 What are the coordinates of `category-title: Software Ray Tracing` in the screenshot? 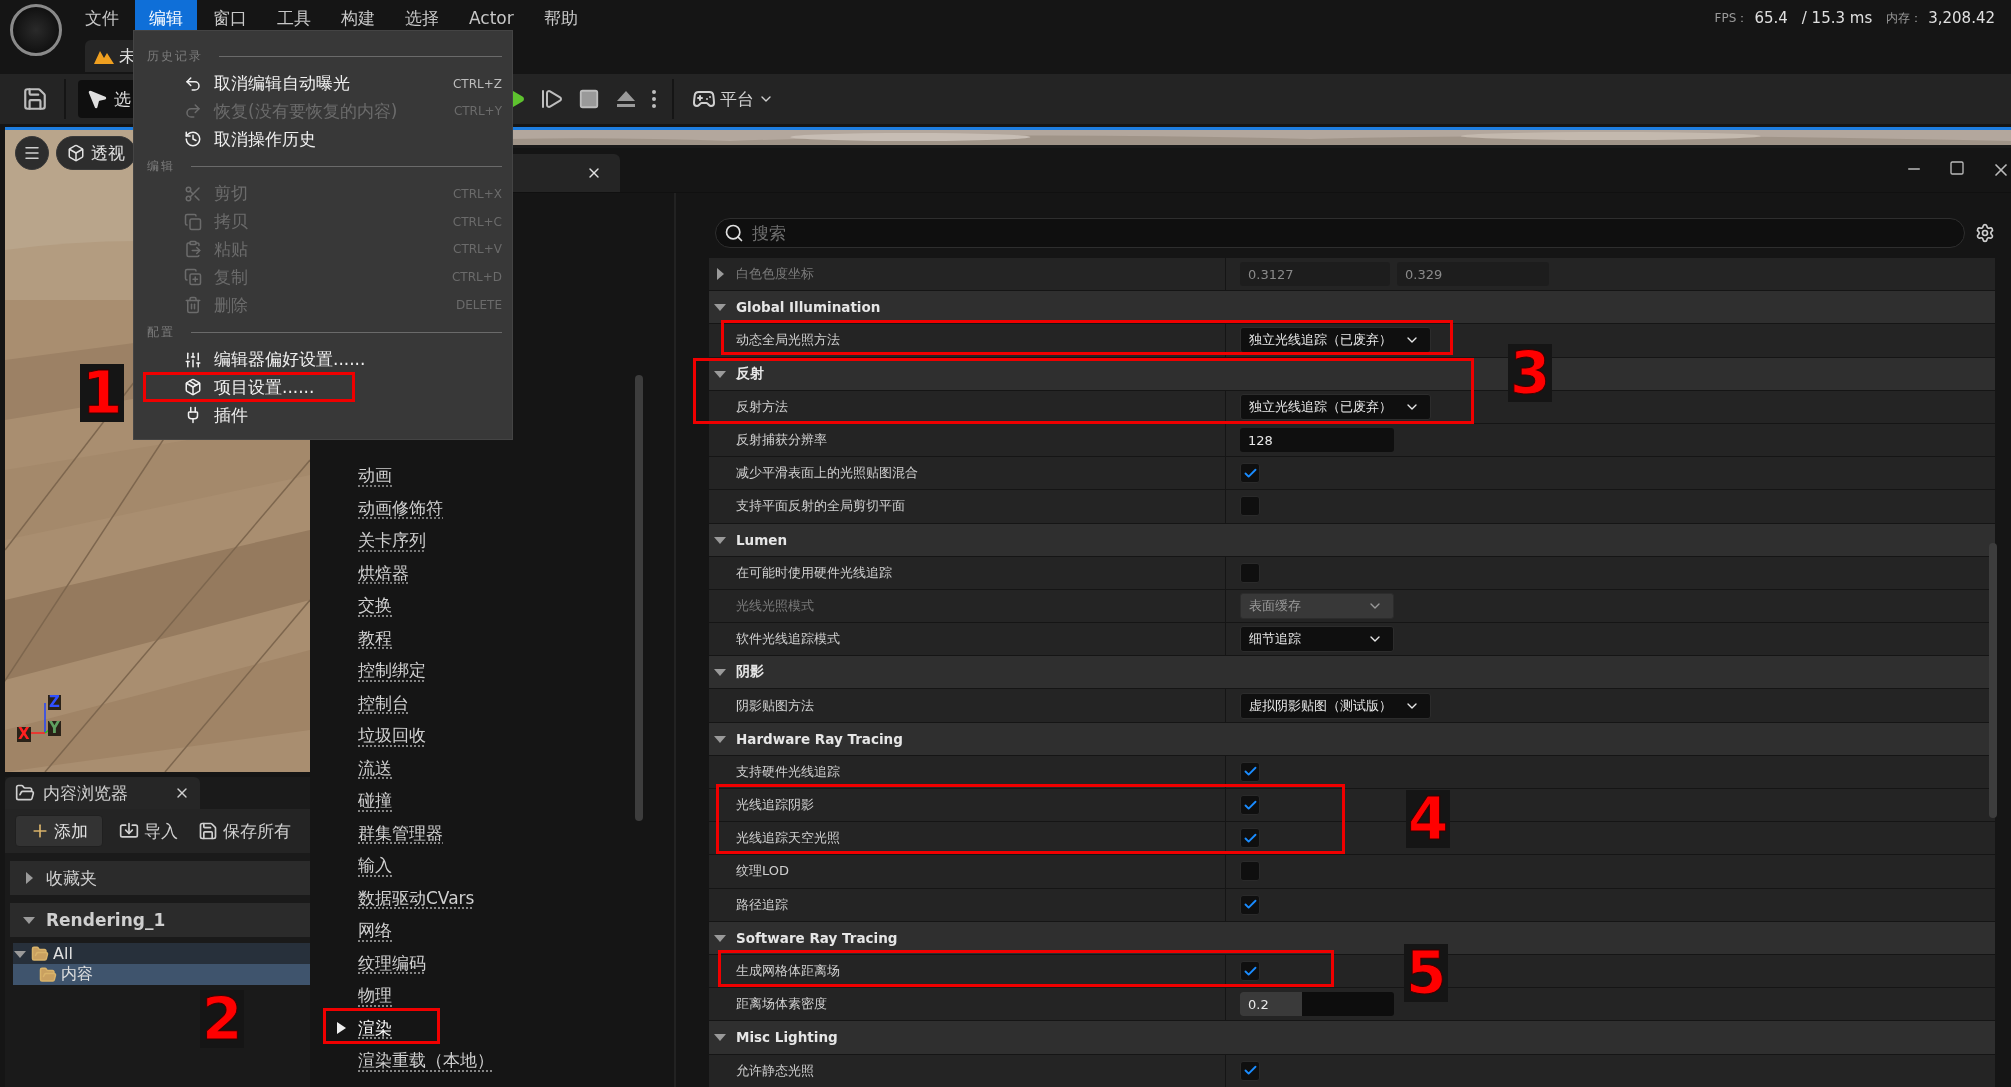 It's located at (817, 937).